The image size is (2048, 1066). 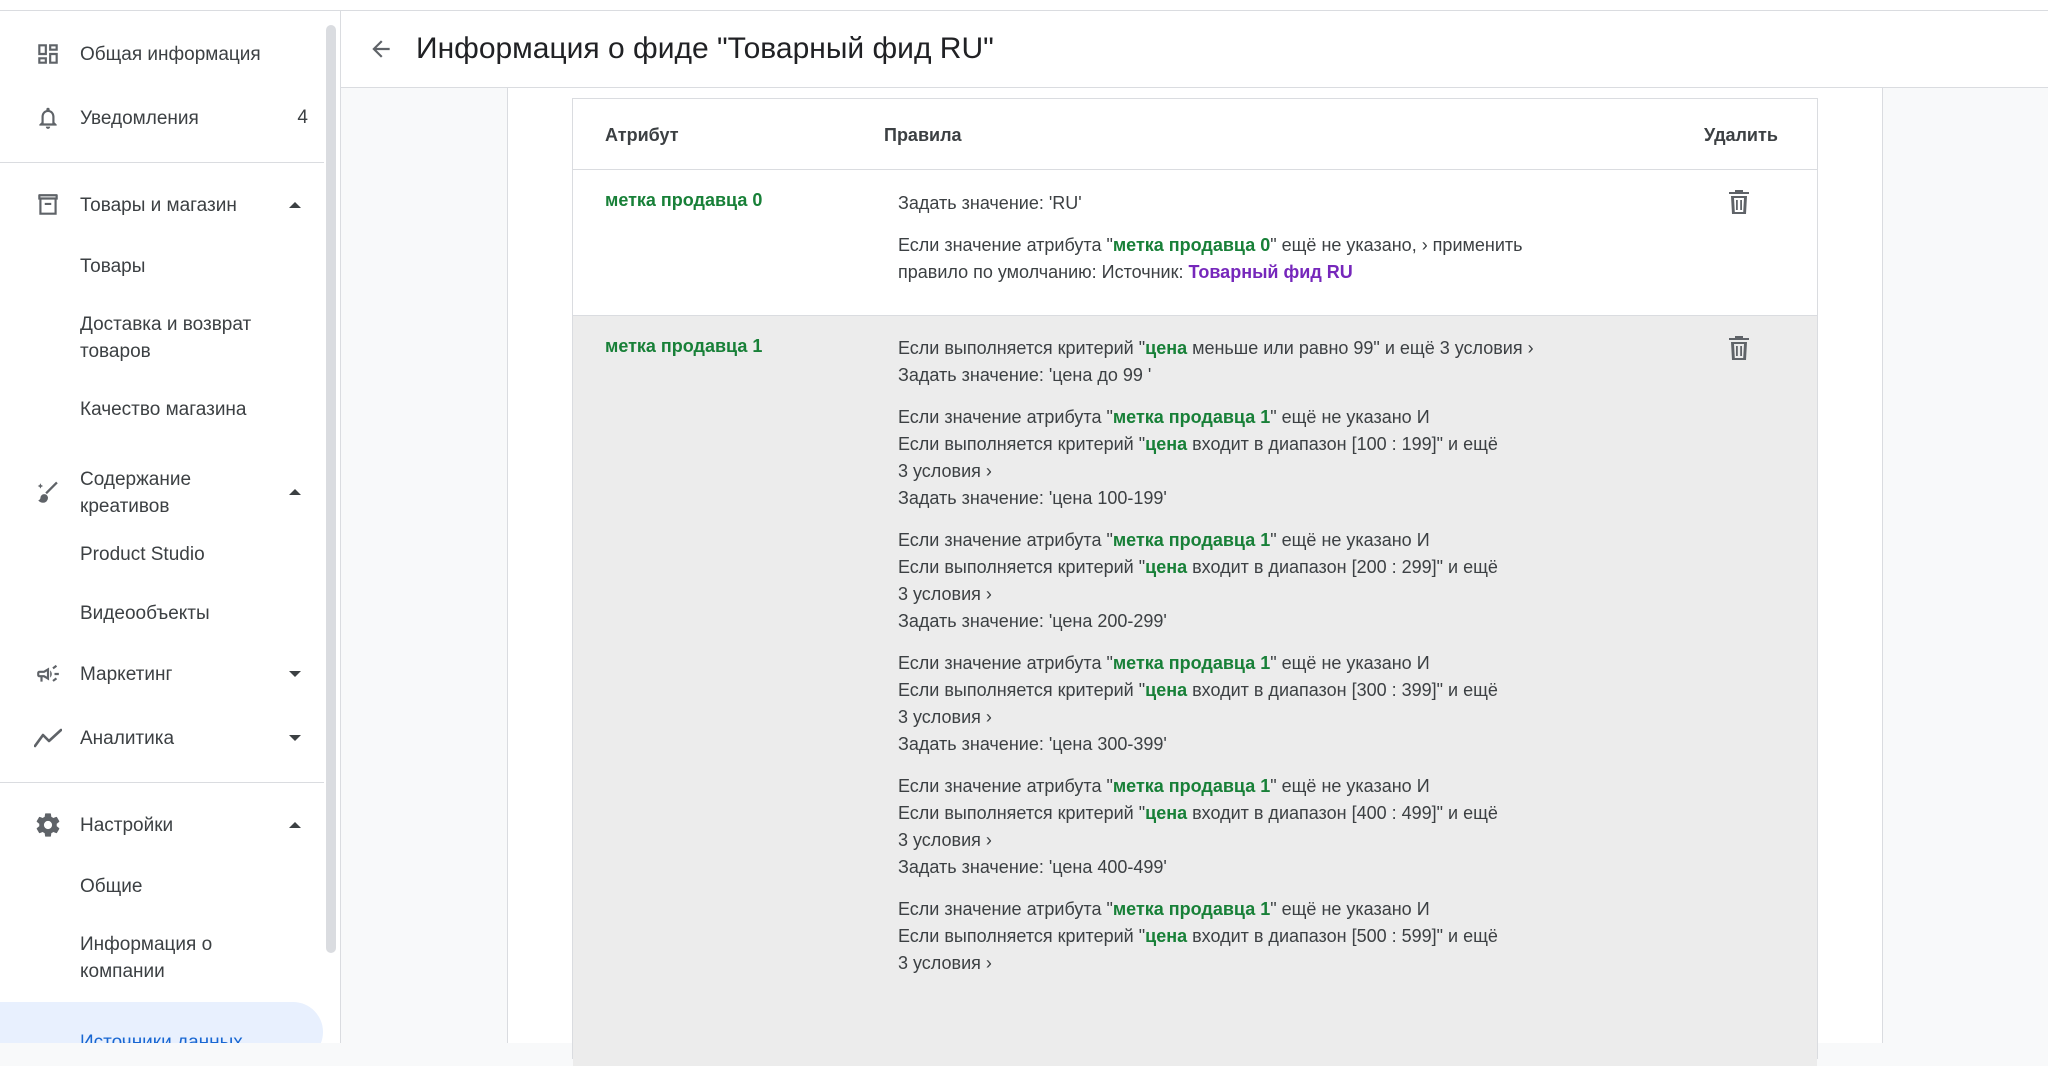 I want to click on rule-set-value: Задать значение: 'RU', so click(x=990, y=203).